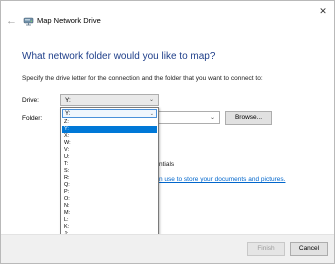  What do you see at coordinates (109, 136) in the screenshot?
I see `drive-letter-option: X:` at bounding box center [109, 136].